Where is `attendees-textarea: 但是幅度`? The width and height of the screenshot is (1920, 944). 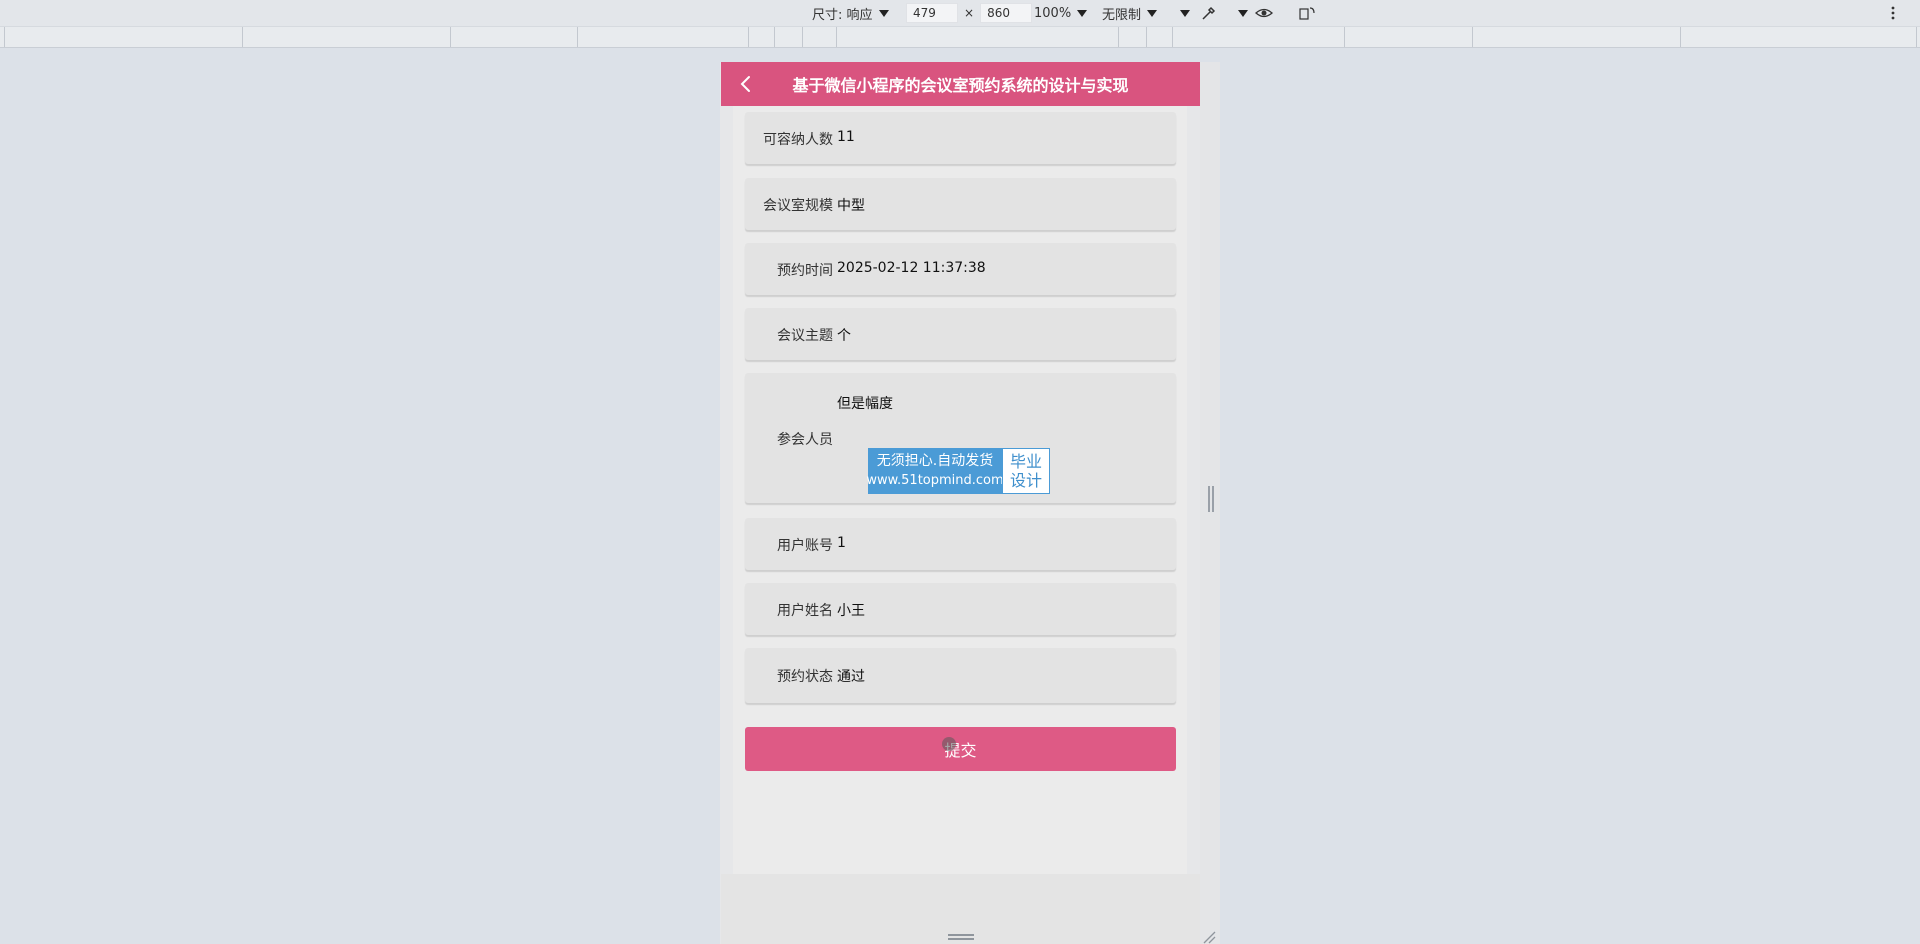 attendees-textarea: 但是幅度 is located at coordinates (865, 403).